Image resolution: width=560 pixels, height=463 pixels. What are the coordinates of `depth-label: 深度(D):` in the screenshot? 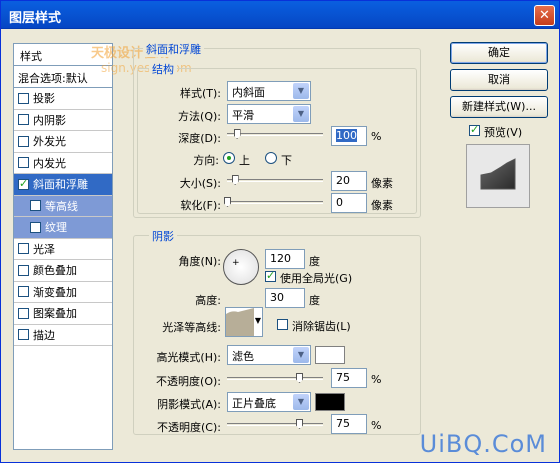 It's located at (199, 138).